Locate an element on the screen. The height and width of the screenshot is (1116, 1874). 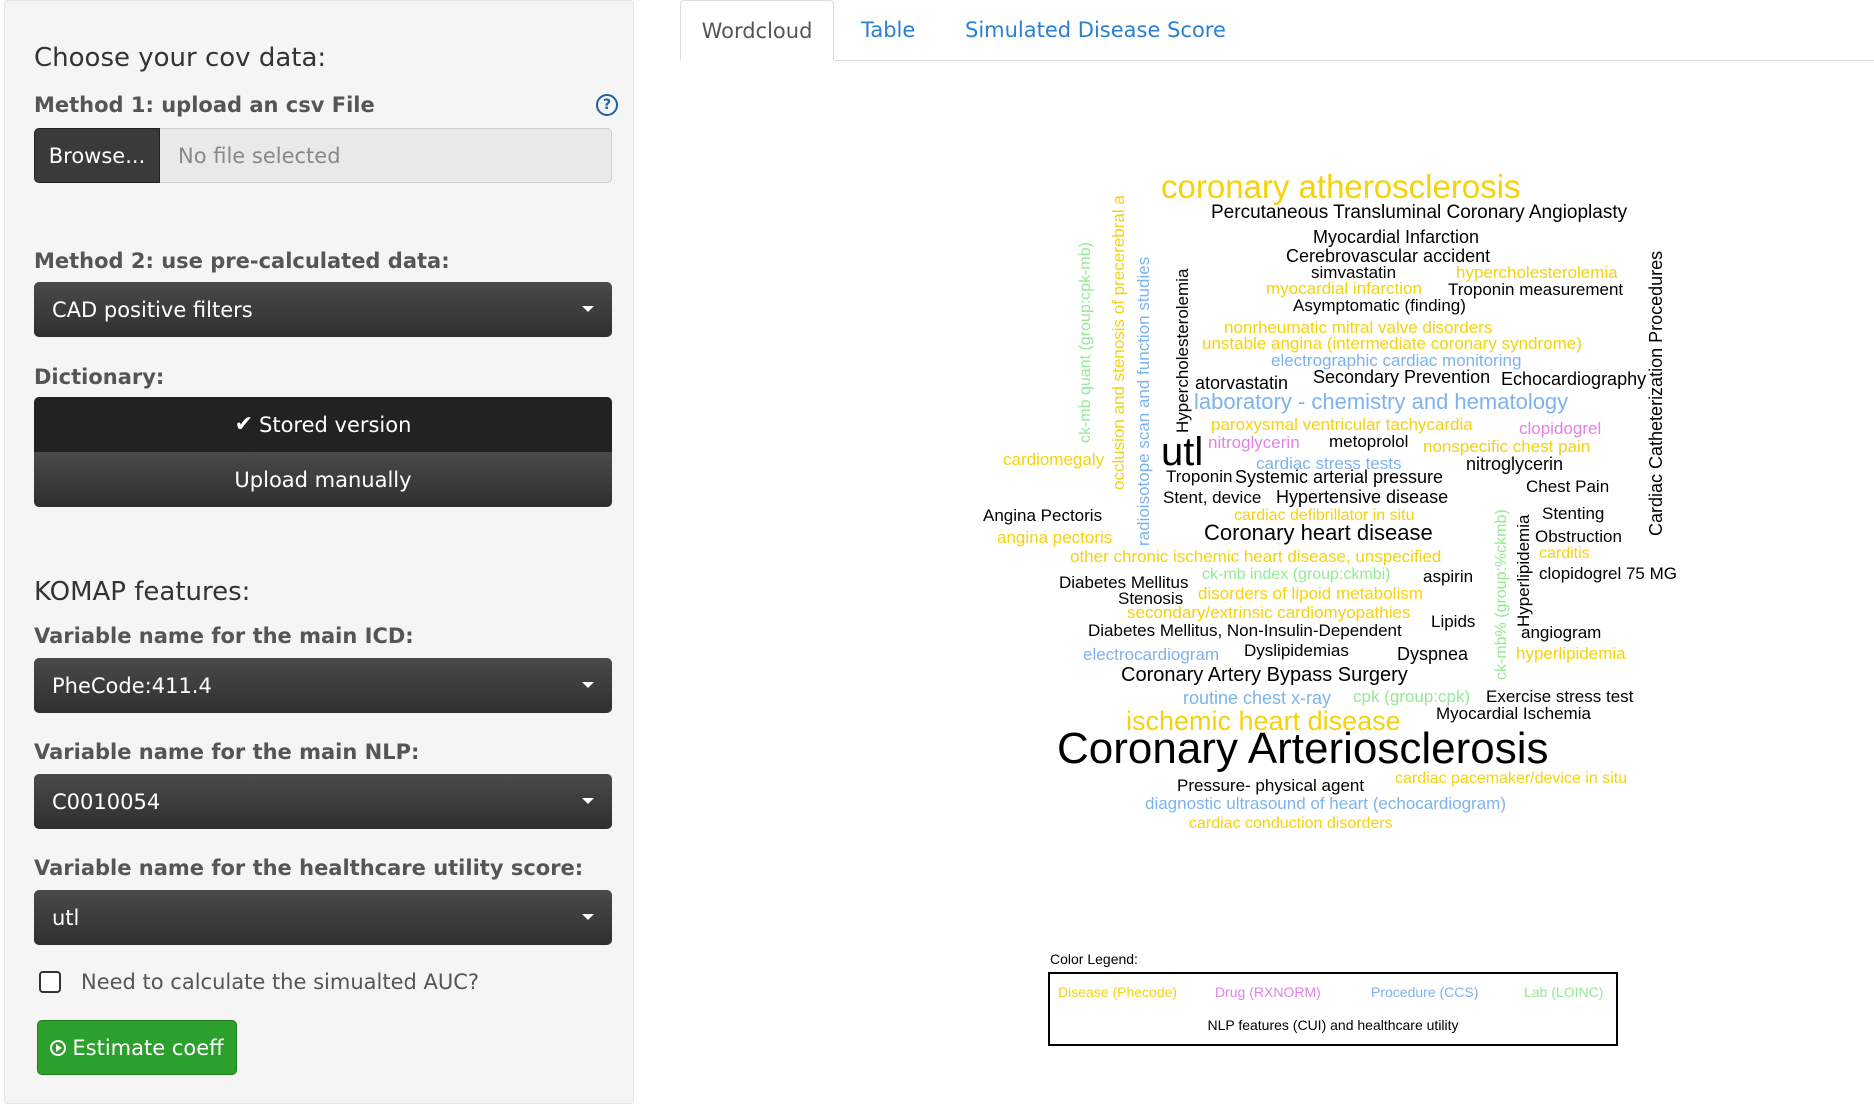
nlp-select: C0010054 is located at coordinates (323, 801).